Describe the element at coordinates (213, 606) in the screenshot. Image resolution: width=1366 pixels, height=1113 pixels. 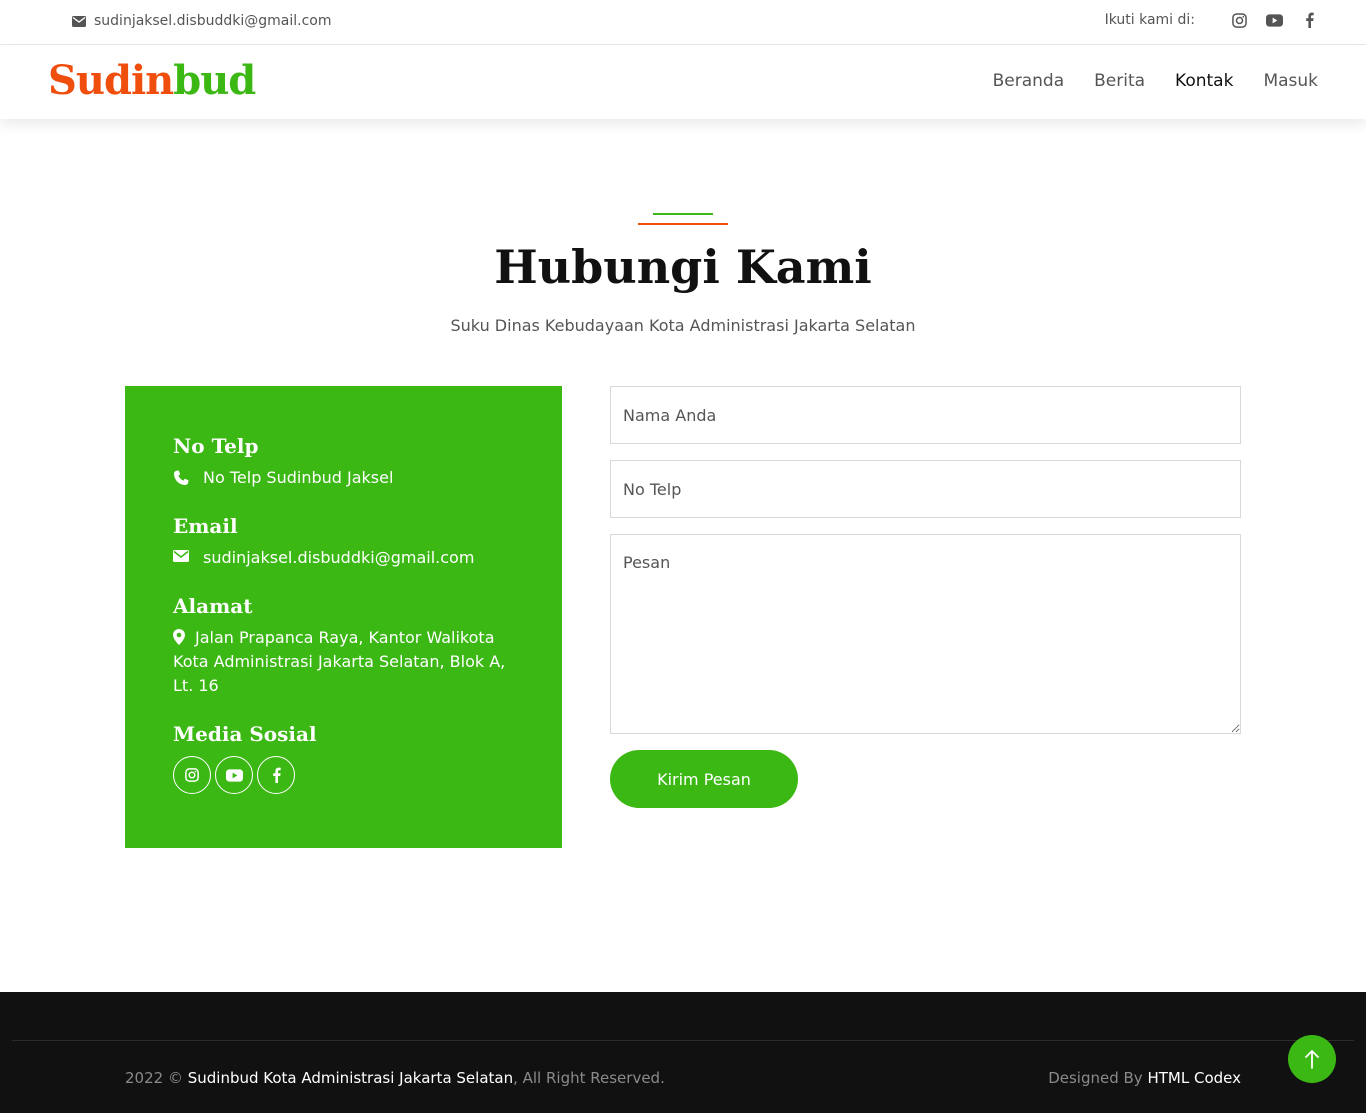
I see `address-title: Alamat` at that location.